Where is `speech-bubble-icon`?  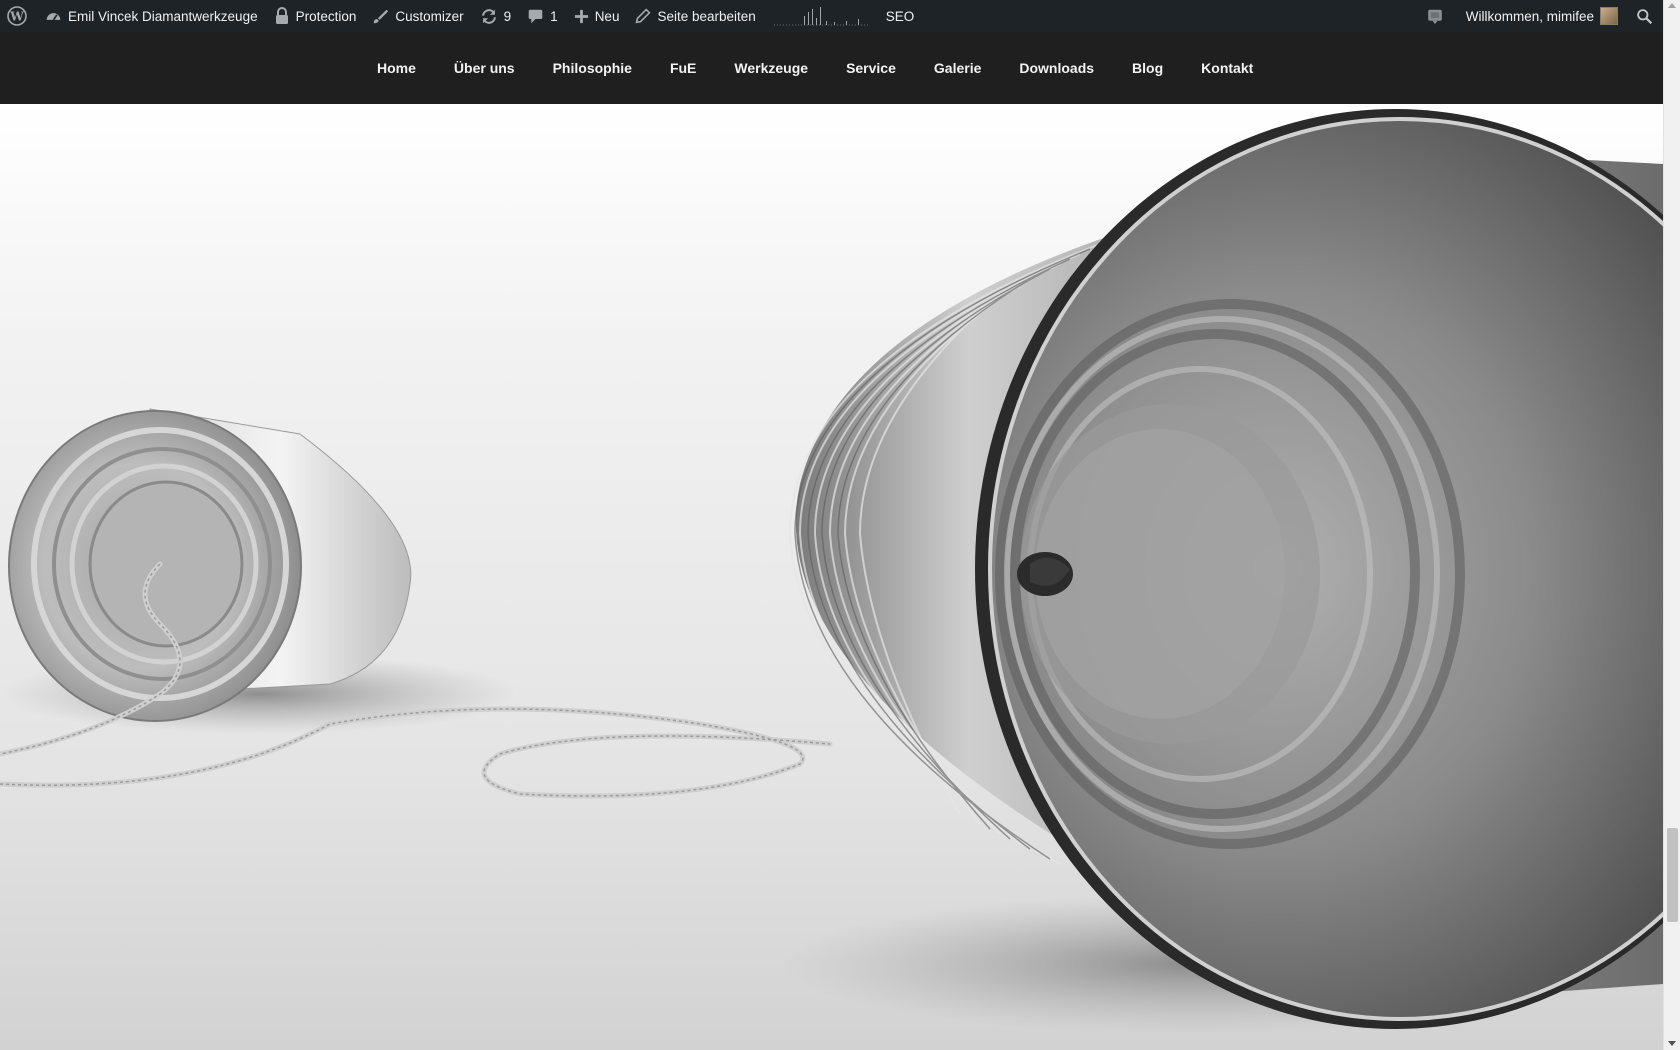
speech-bubble-icon is located at coordinates (535, 16).